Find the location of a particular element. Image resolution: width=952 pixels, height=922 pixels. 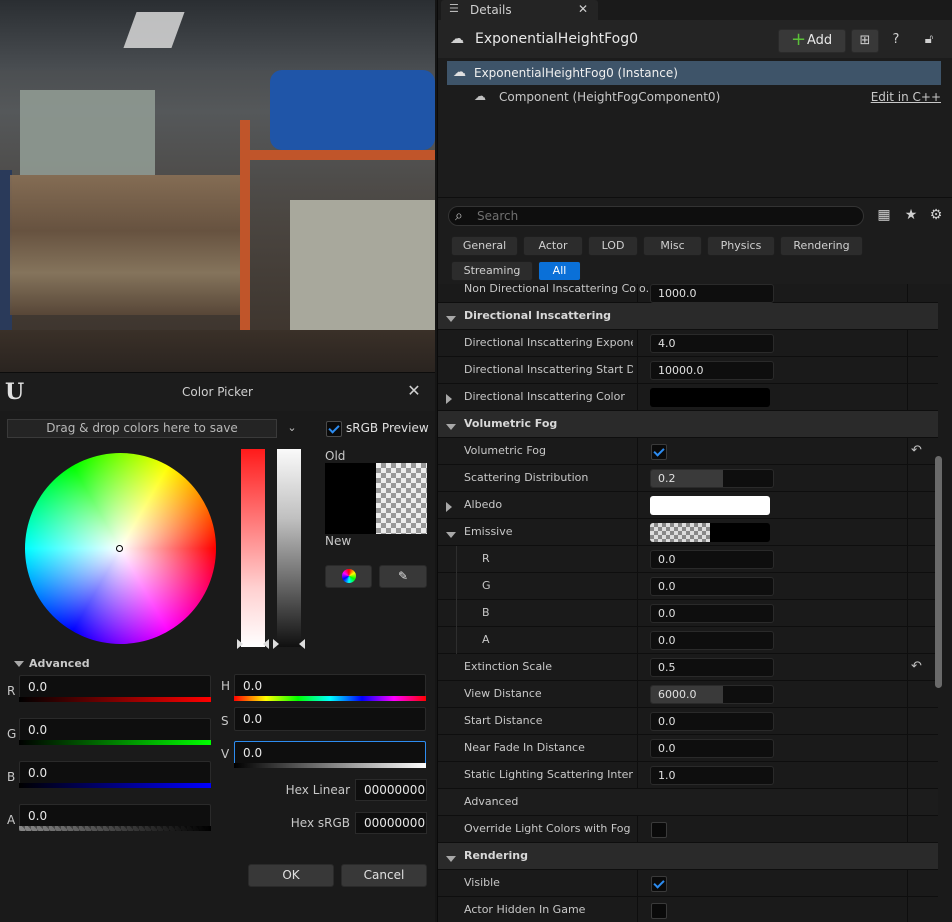

property-row-extinction-scale: Extinction Scale 0.5 ↶ is located at coordinates (688, 667).